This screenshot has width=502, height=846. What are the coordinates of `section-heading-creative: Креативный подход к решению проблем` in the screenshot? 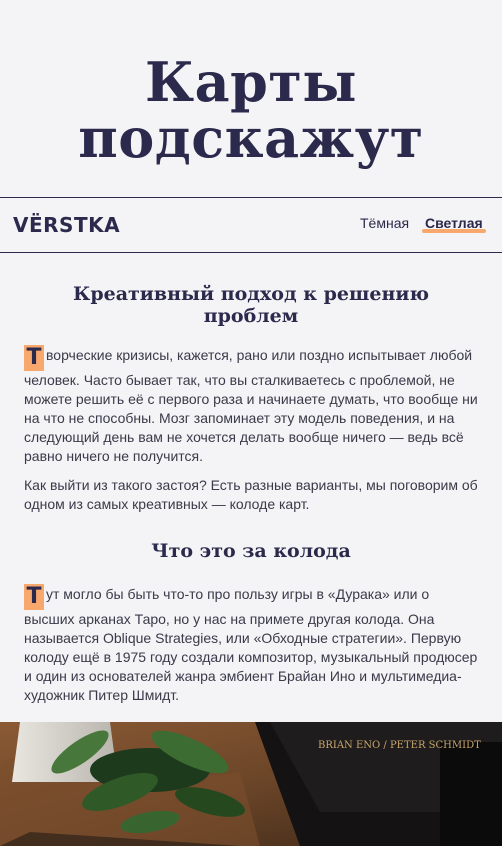 It's located at (251, 305).